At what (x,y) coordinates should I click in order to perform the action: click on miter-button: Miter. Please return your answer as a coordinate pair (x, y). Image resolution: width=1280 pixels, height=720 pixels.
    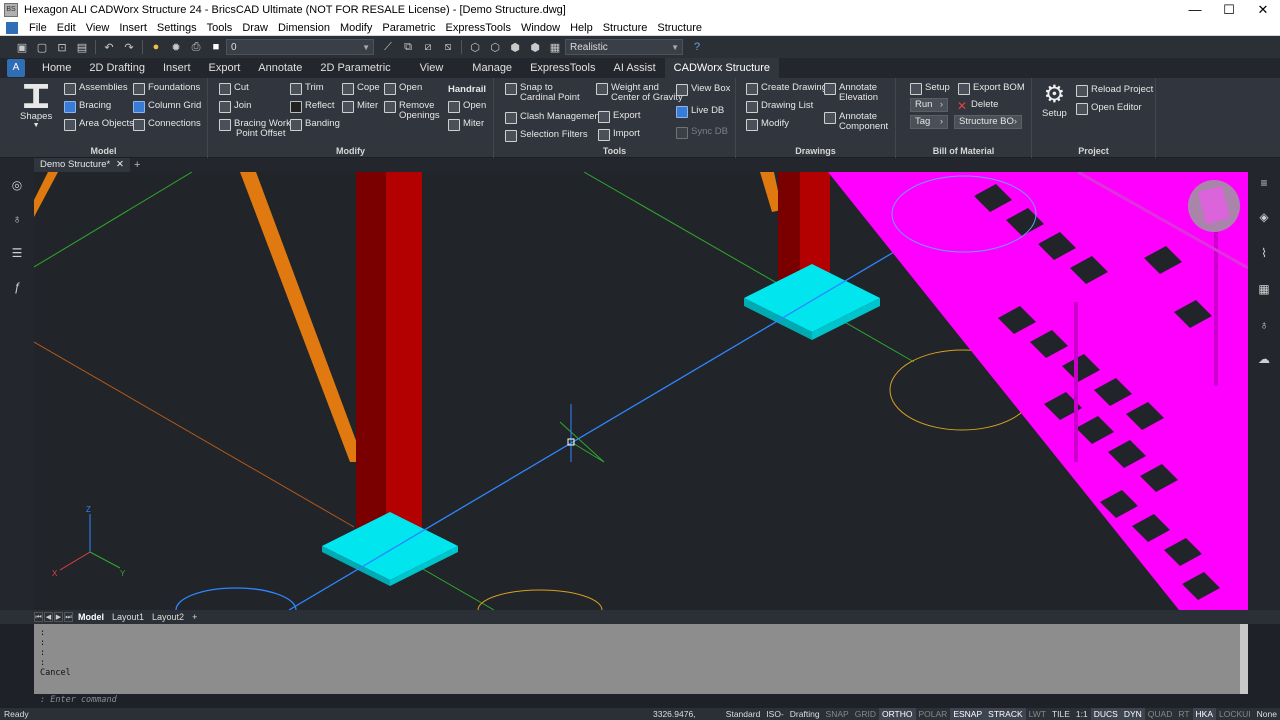
    Looking at the image, I should click on (360, 107).